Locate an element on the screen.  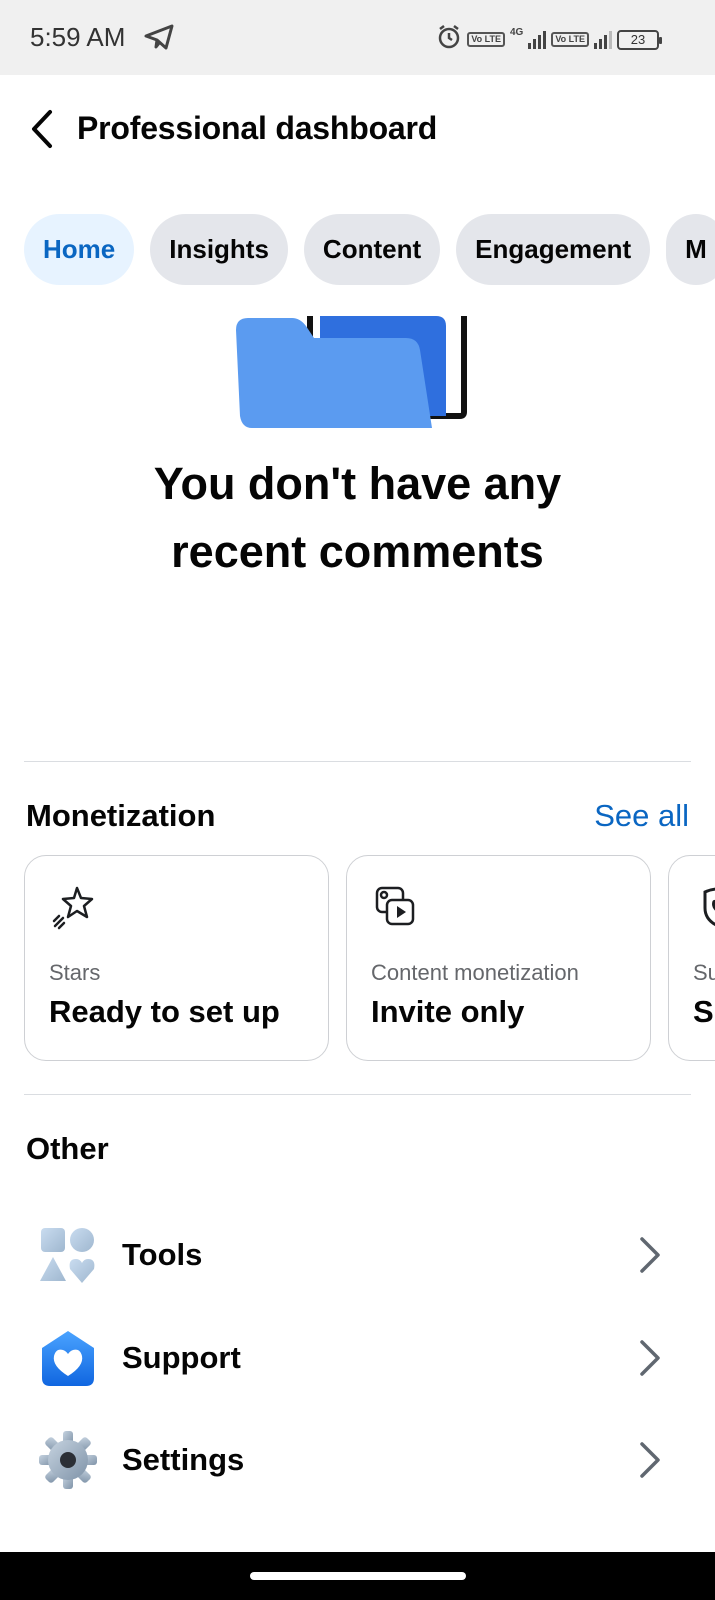
content-monetization-icon is located at coordinates (396, 907).